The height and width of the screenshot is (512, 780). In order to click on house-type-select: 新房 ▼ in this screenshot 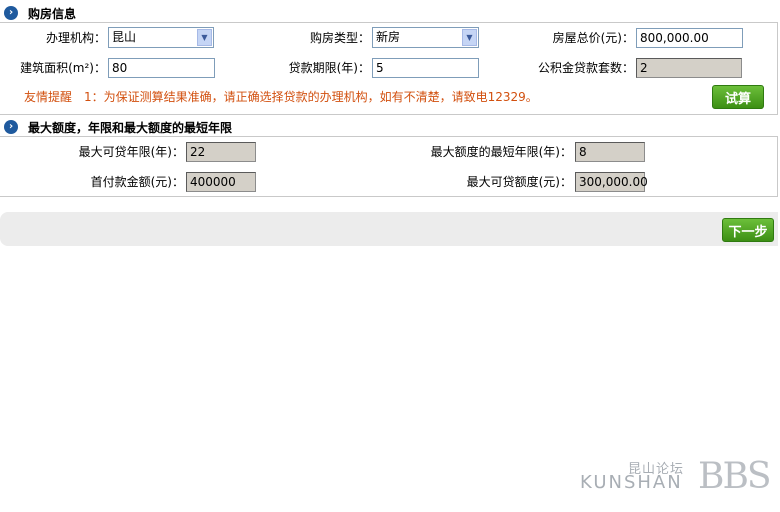, I will do `click(425, 37)`.